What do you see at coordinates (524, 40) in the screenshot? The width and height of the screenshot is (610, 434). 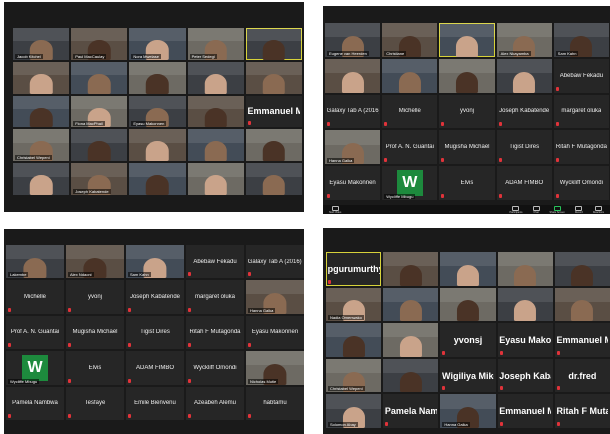 I see `participant-tile: Alex Nkayamba` at bounding box center [524, 40].